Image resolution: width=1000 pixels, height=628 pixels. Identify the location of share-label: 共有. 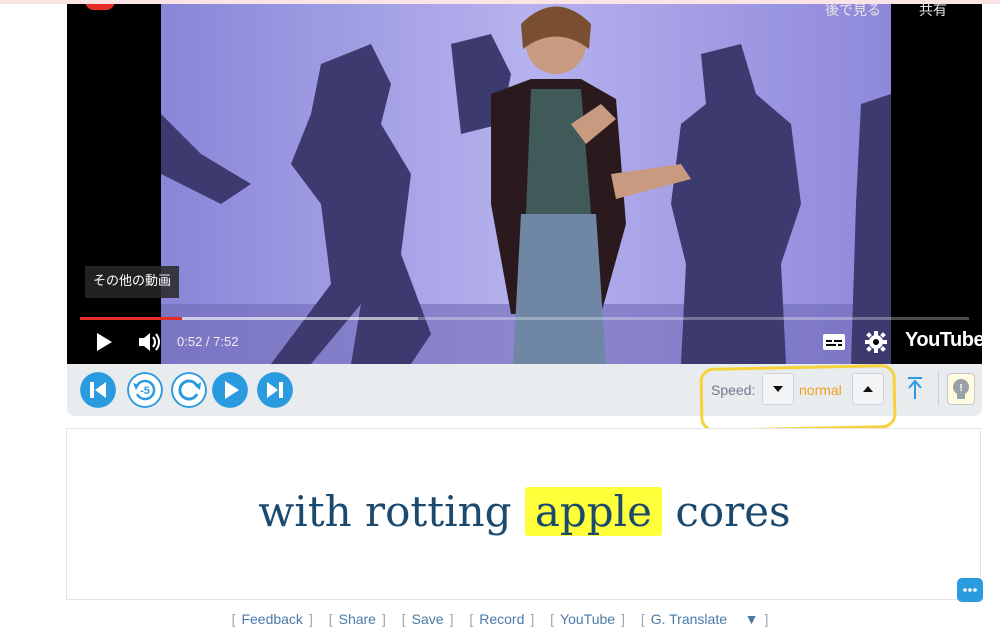
(933, 12).